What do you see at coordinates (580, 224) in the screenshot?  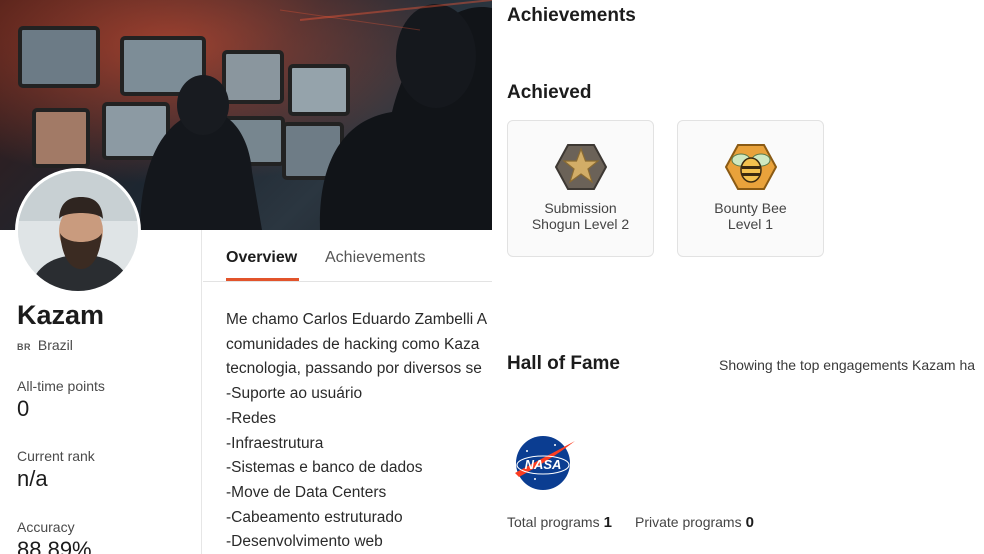 I see `badge-label-line: Shogun Level 2` at bounding box center [580, 224].